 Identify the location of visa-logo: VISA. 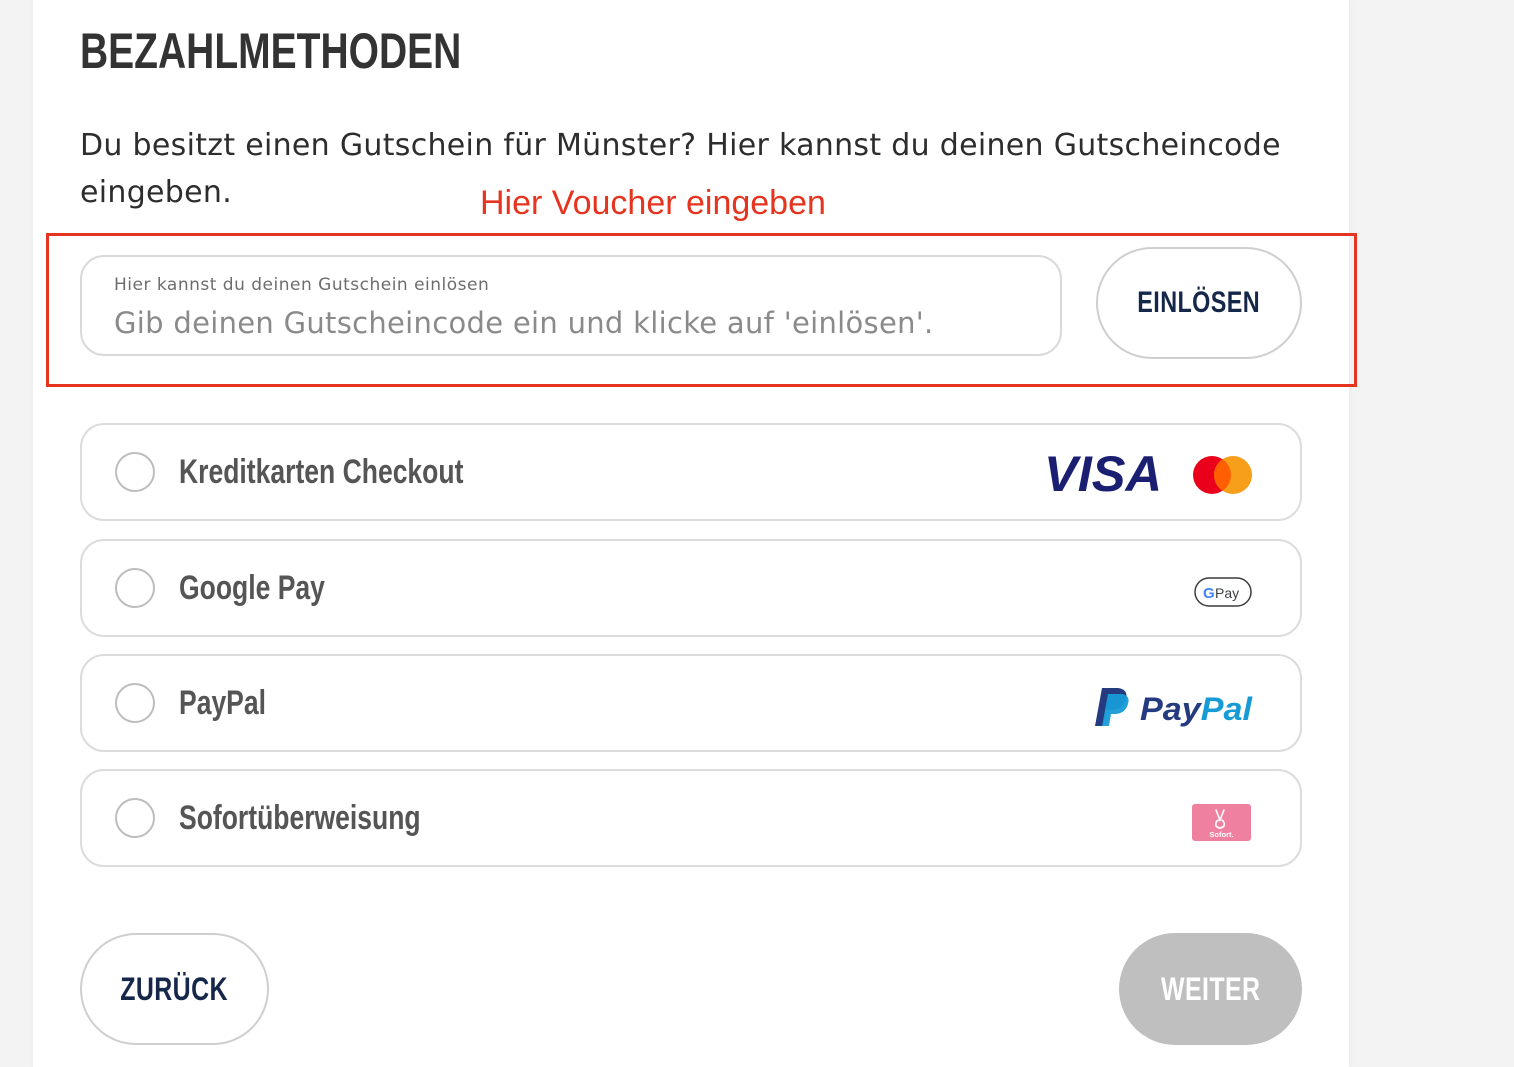
(1104, 474).